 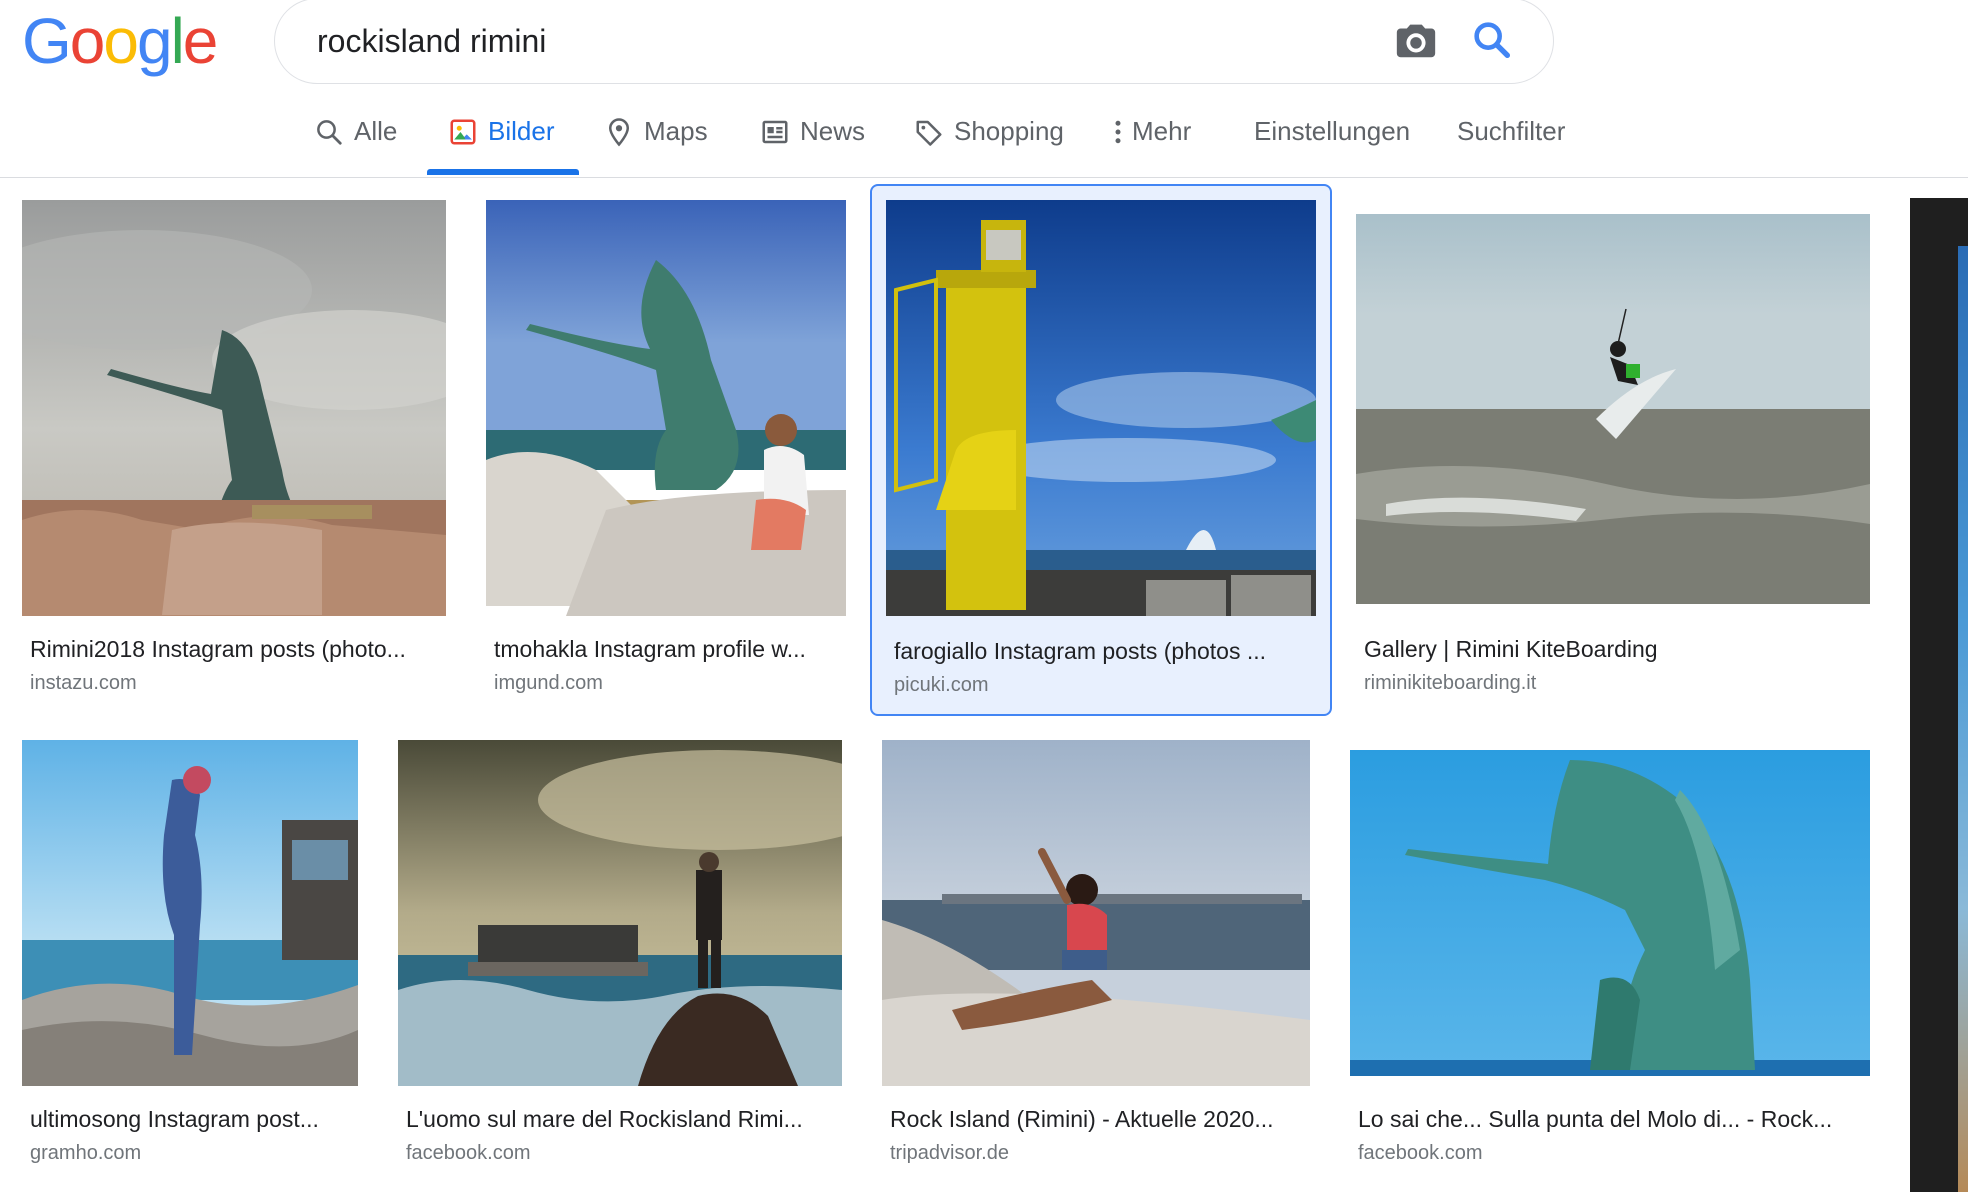 What do you see at coordinates (676, 131) in the screenshot?
I see `tab-label: Maps` at bounding box center [676, 131].